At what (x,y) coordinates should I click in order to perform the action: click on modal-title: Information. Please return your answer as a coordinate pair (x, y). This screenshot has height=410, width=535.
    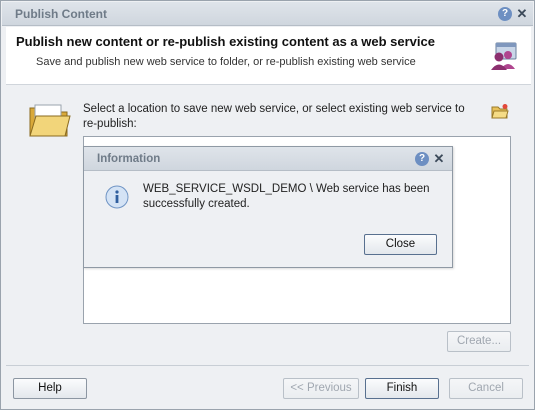
    Looking at the image, I should click on (129, 159).